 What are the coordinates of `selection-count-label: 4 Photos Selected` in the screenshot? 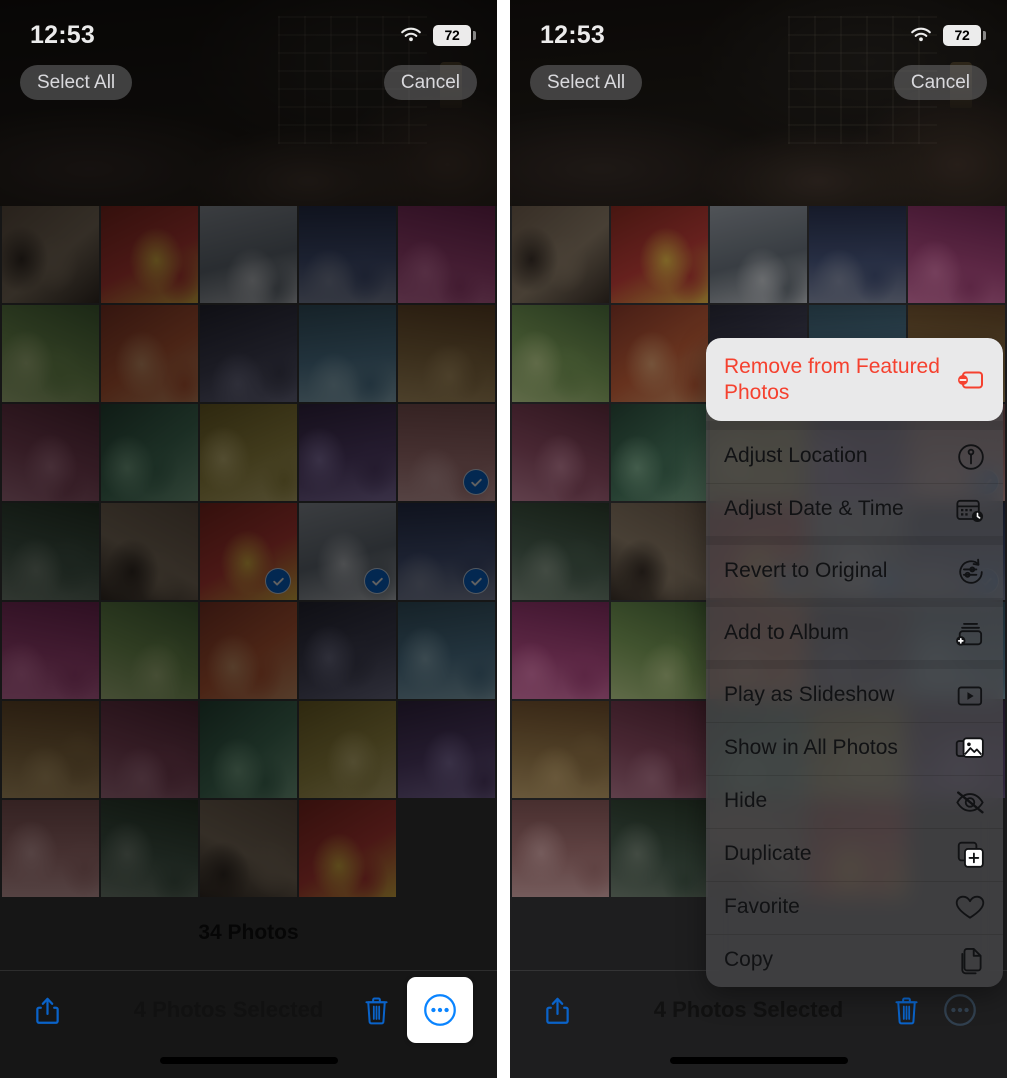 It's located at (228, 1009).